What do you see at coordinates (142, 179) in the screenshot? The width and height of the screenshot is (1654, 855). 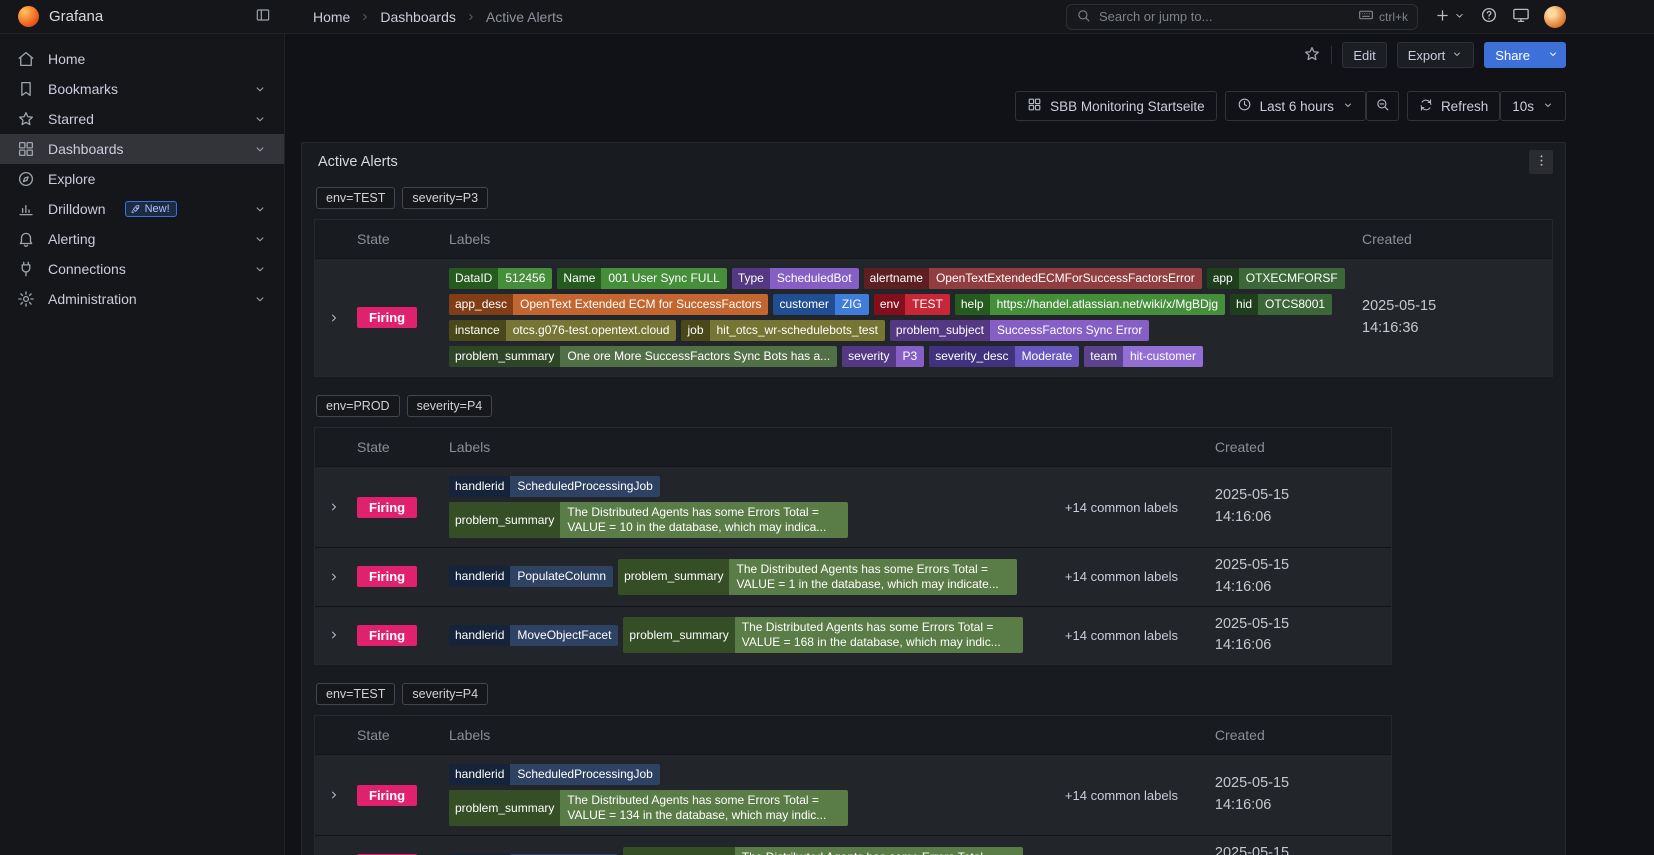 I see `sidebar-item-explore: Explore` at bounding box center [142, 179].